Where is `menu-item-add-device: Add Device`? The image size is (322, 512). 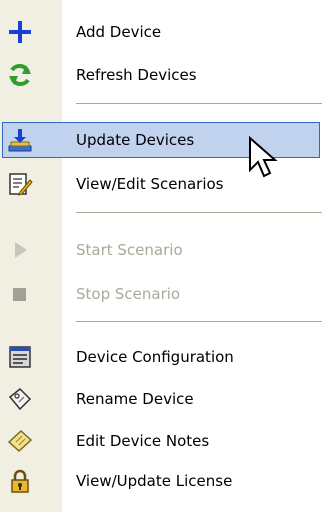
menu-item-add-device: Add Device is located at coordinates (161, 32).